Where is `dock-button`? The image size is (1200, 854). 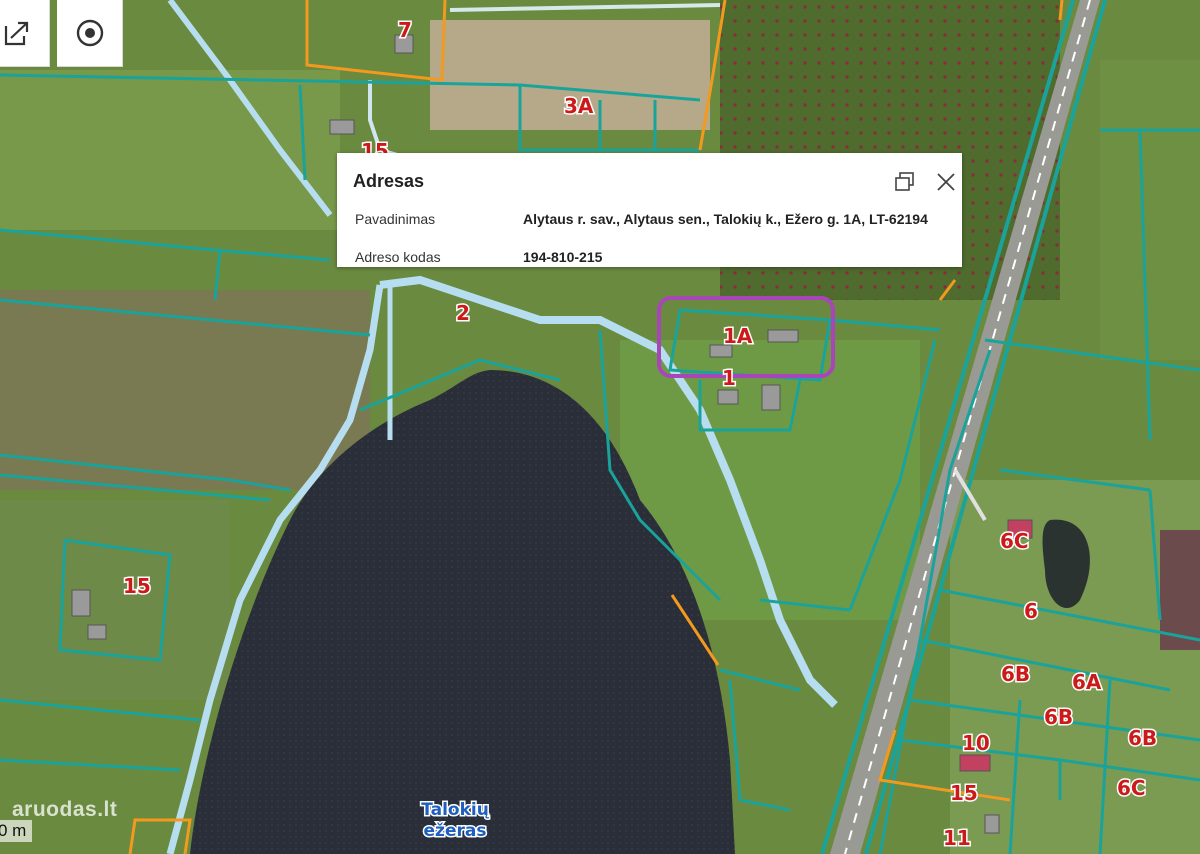
dock-button is located at coordinates (905, 182).